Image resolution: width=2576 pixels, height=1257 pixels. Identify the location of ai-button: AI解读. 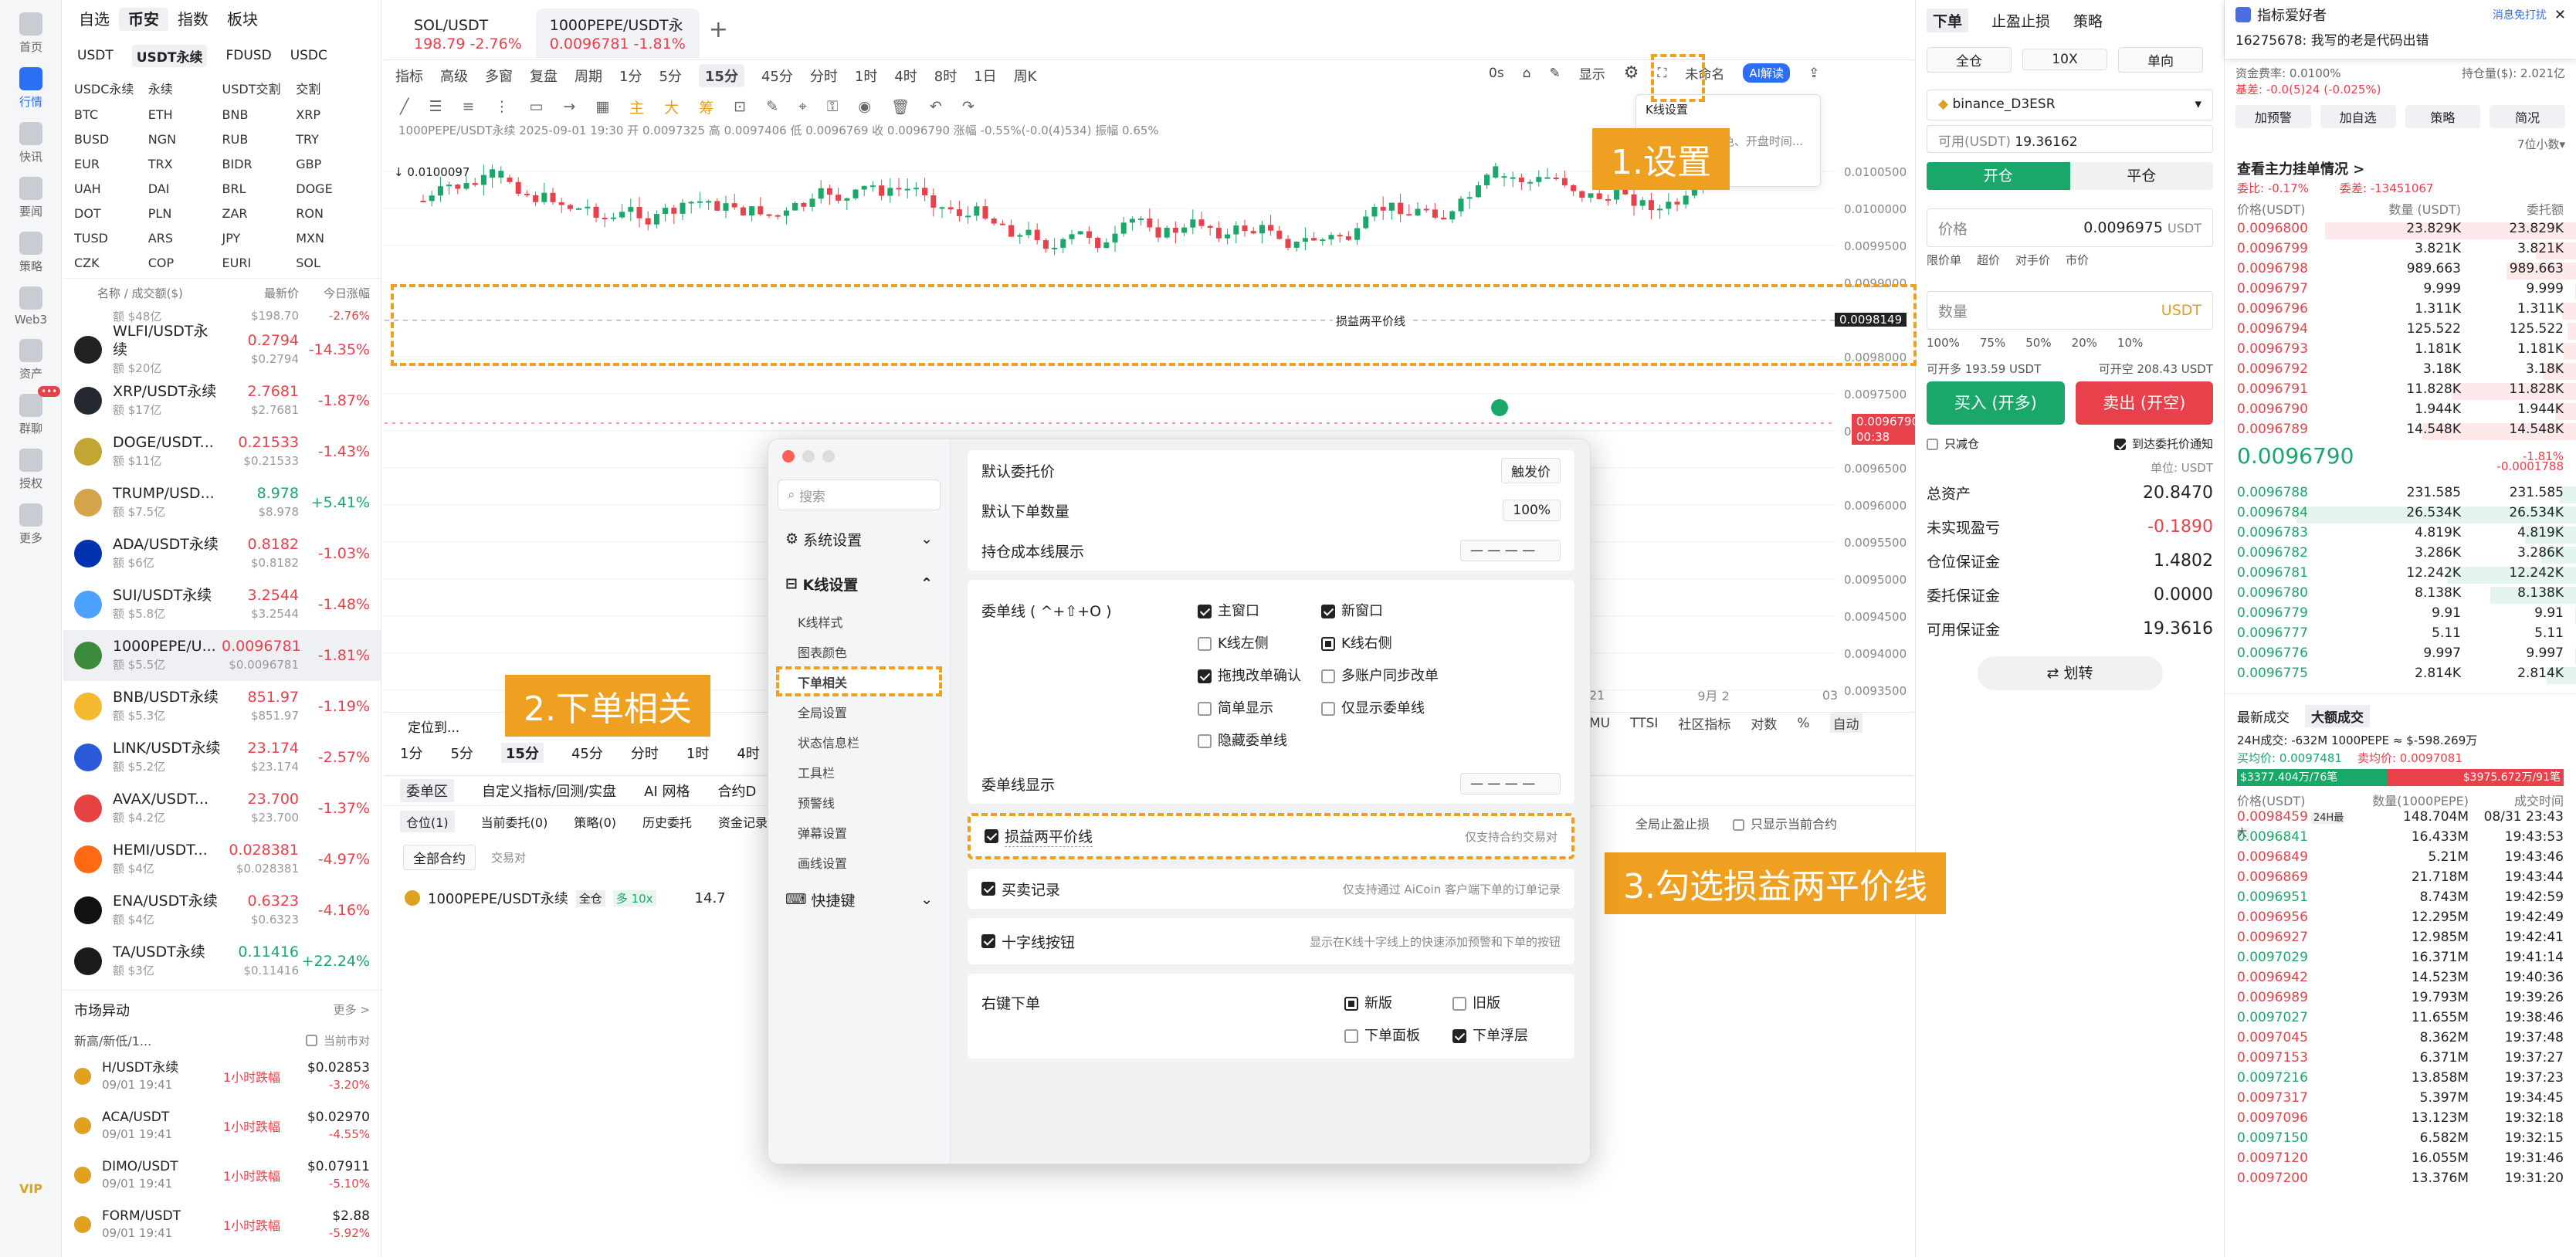
(1767, 73).